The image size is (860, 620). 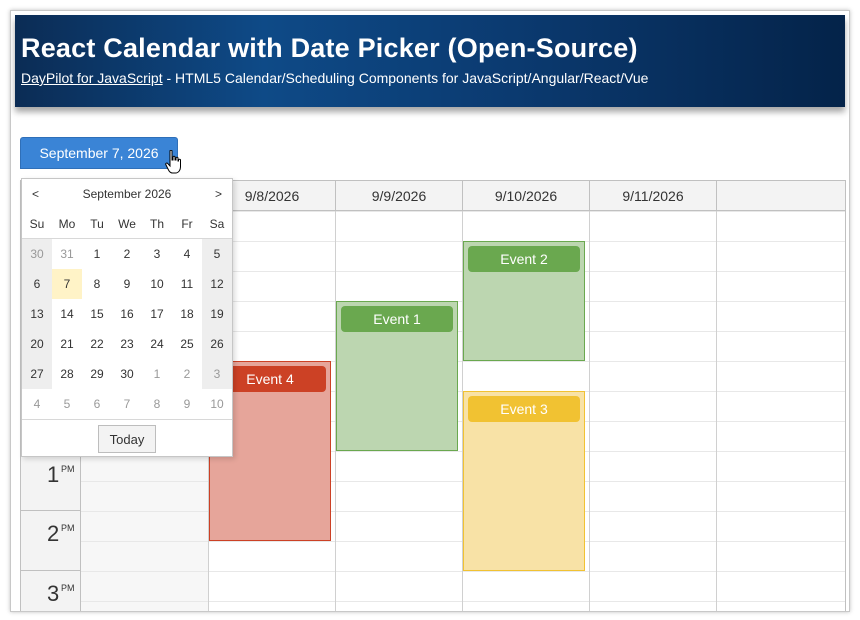 I want to click on picker-day: 11, so click(x=187, y=284).